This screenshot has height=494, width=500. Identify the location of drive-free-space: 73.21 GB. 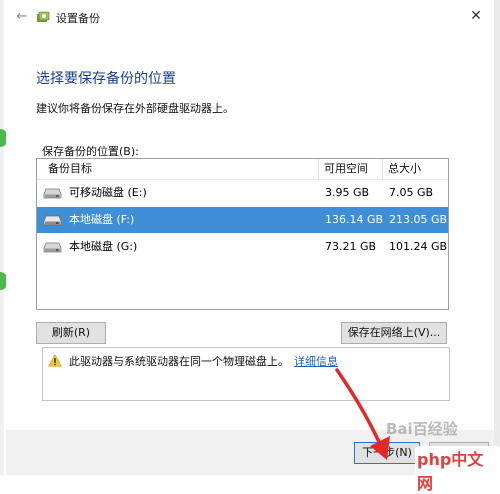
(351, 246).